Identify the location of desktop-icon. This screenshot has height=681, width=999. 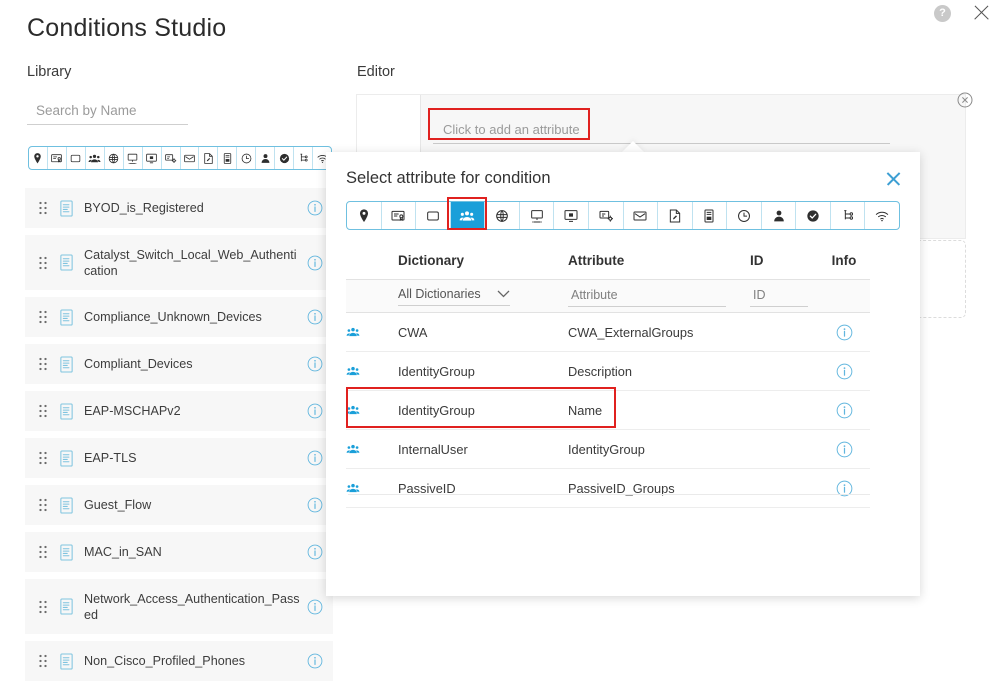
(132, 158).